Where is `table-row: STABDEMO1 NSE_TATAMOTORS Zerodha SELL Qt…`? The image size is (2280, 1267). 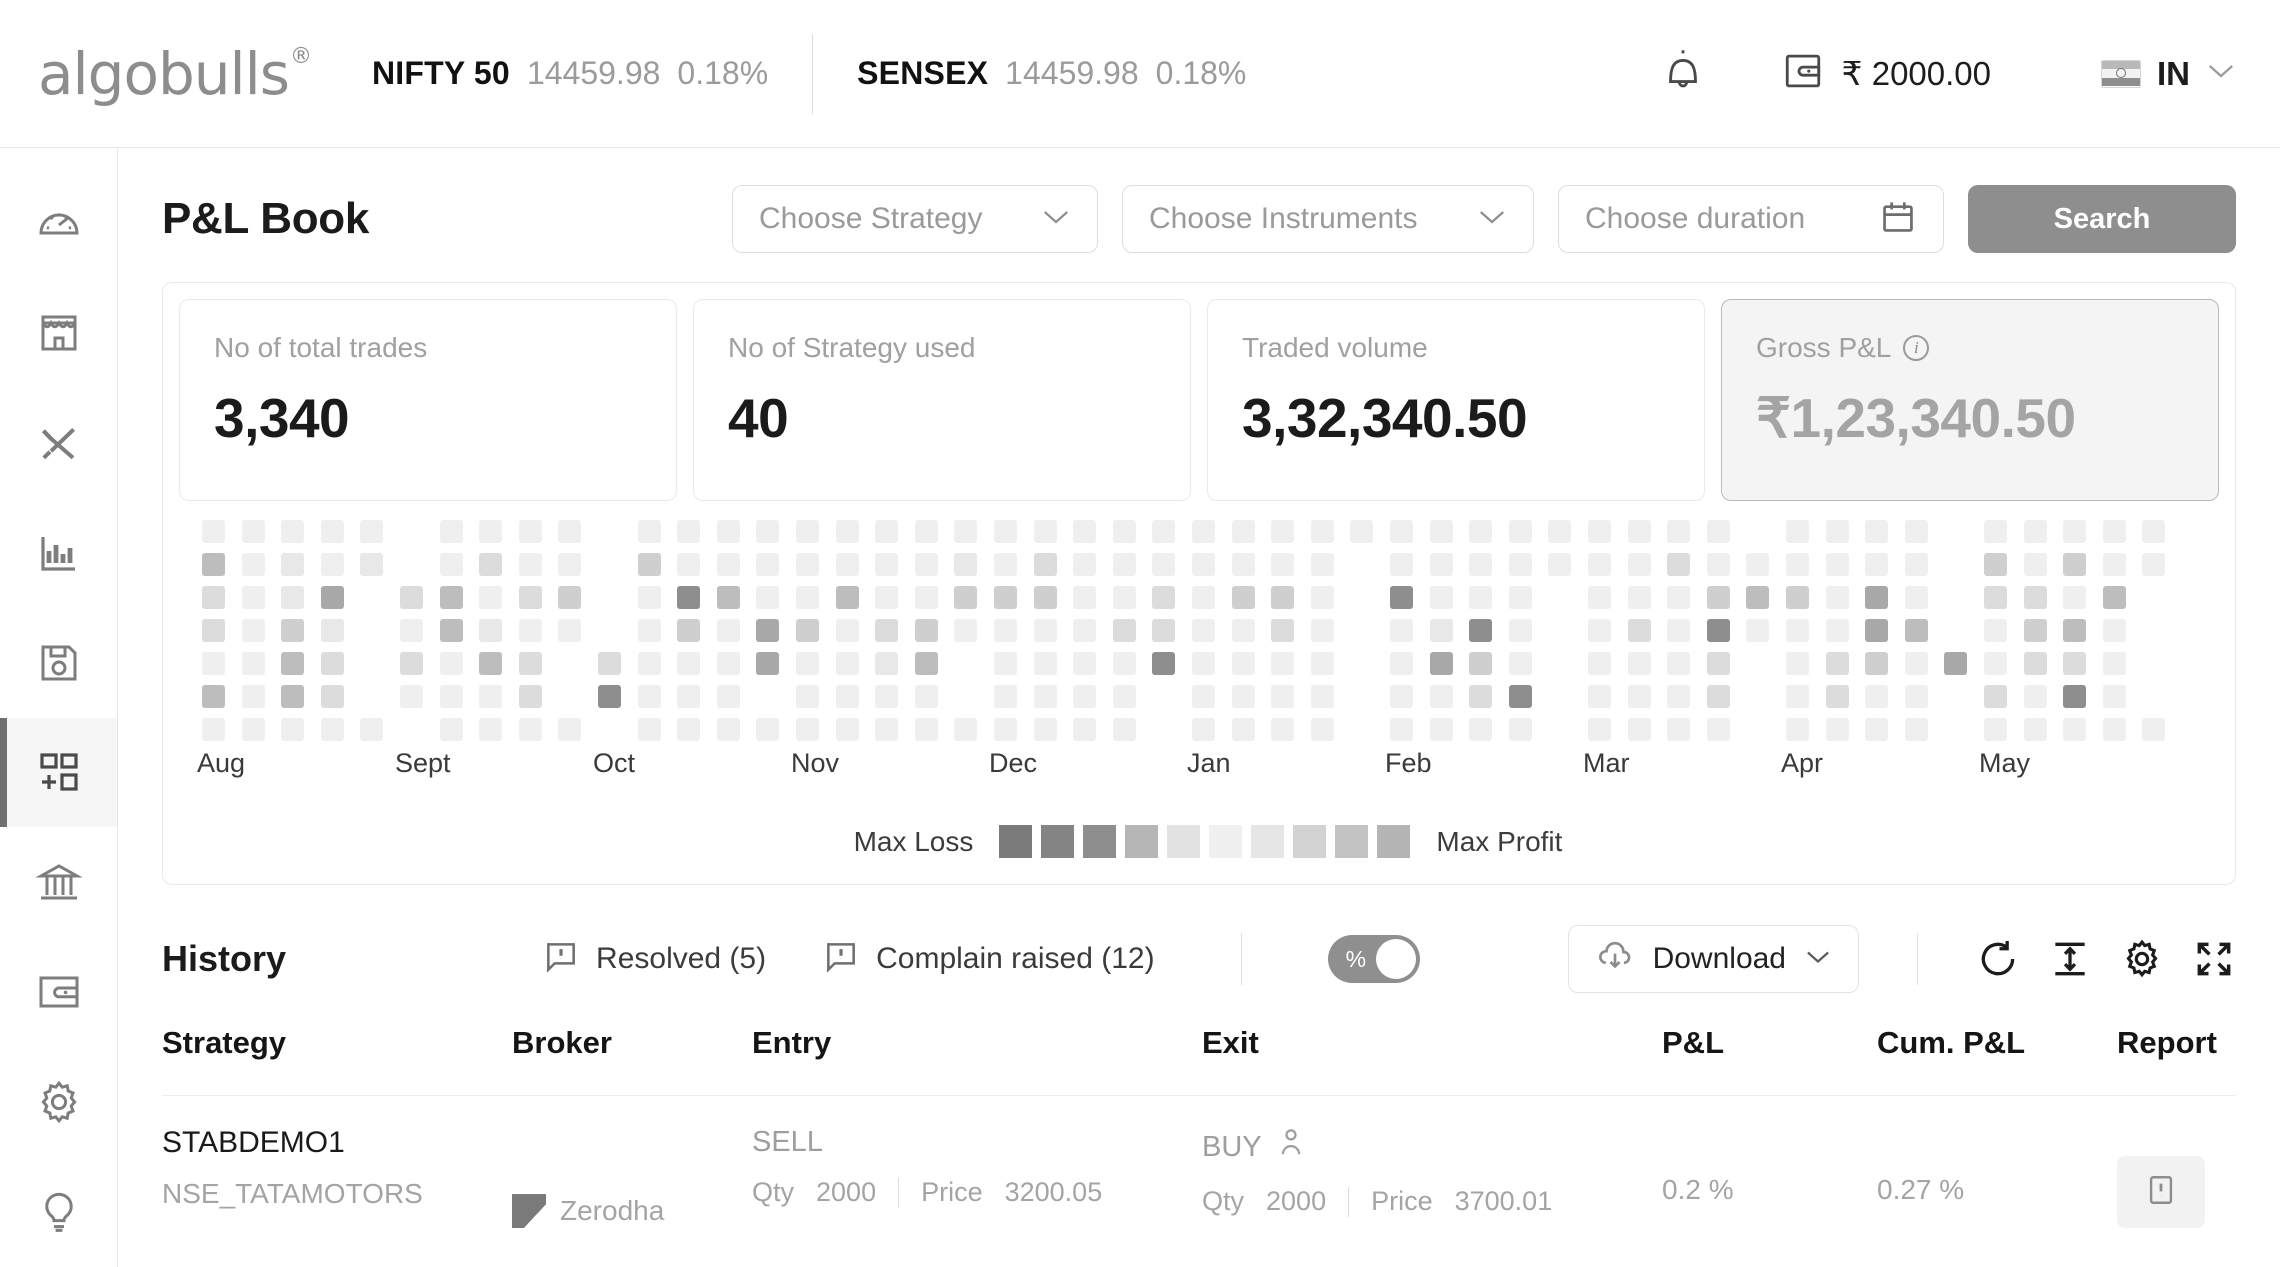 table-row: STABDEMO1 NSE_TATAMOTORS Zerodha SELL Qt… is located at coordinates (1199, 1162).